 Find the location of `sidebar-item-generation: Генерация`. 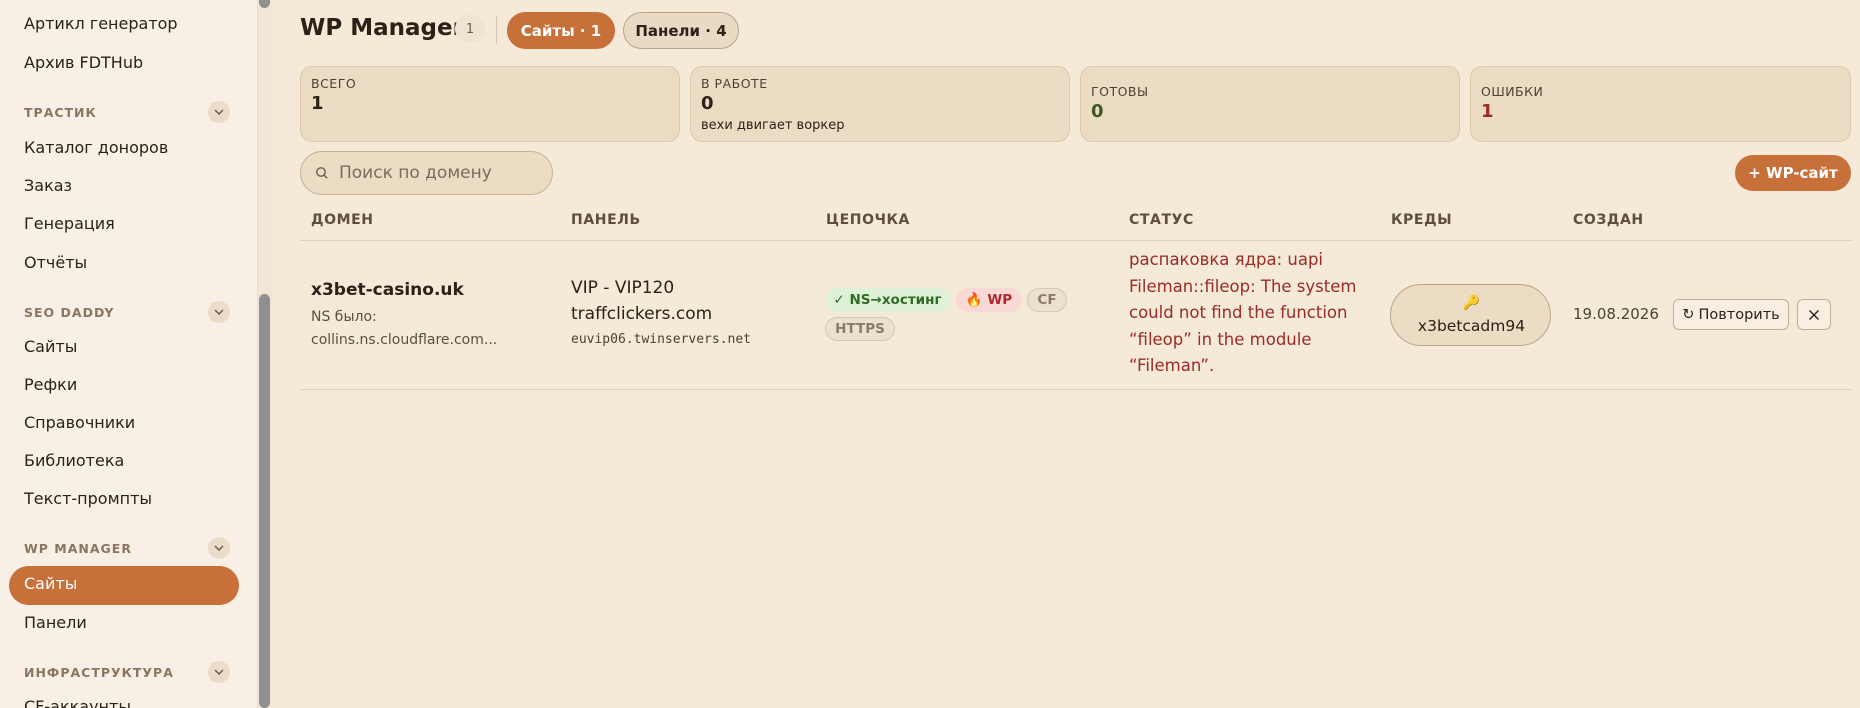

sidebar-item-generation: Генерация is located at coordinates (69, 223).